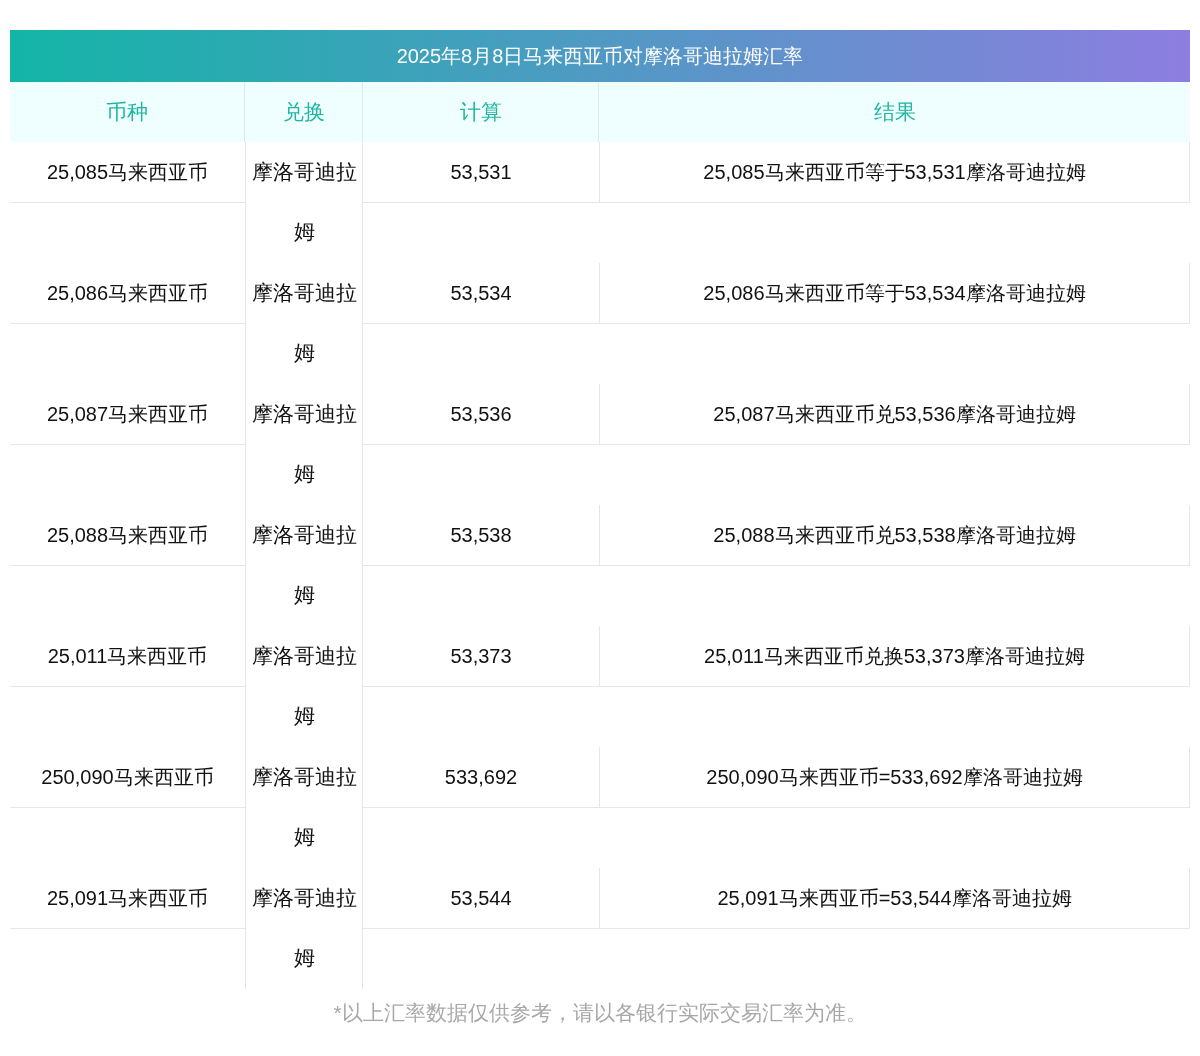  I want to click on table-cell: 25,086马来西亚币等于53,534摩洛哥迪拉姆, so click(894, 293).